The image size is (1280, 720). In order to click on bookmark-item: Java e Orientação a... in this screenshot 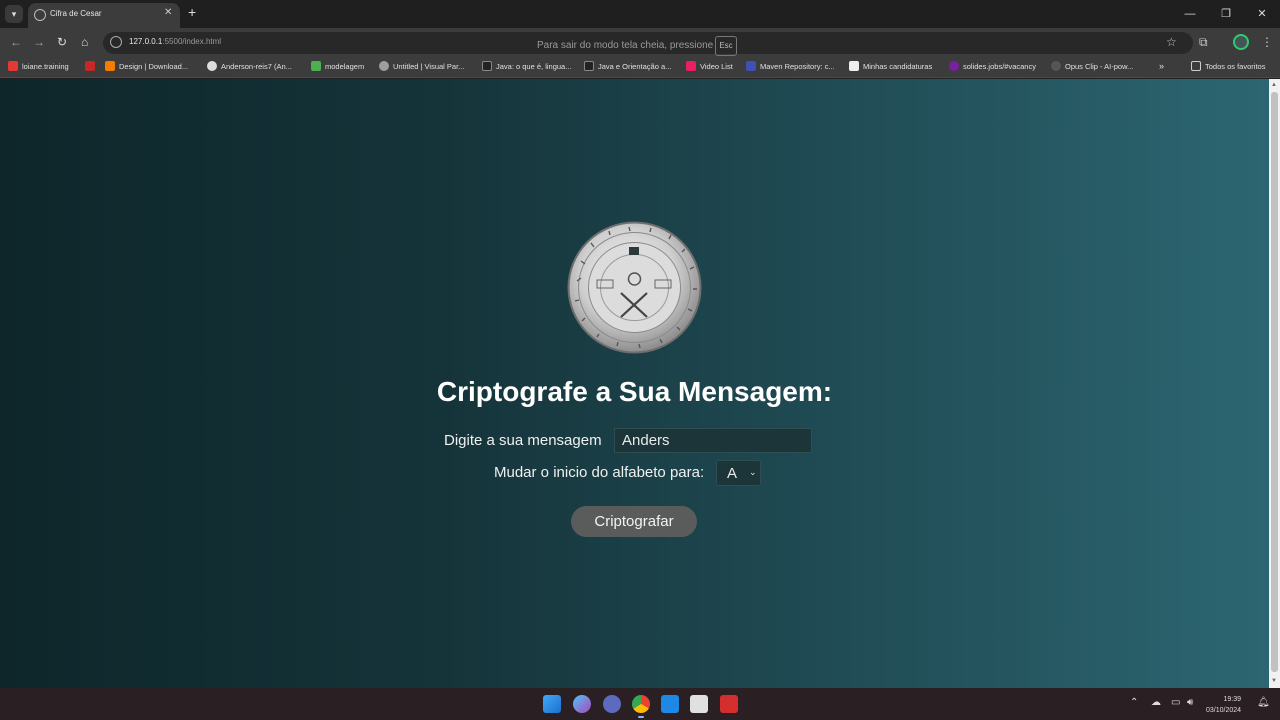, I will do `click(627, 66)`.